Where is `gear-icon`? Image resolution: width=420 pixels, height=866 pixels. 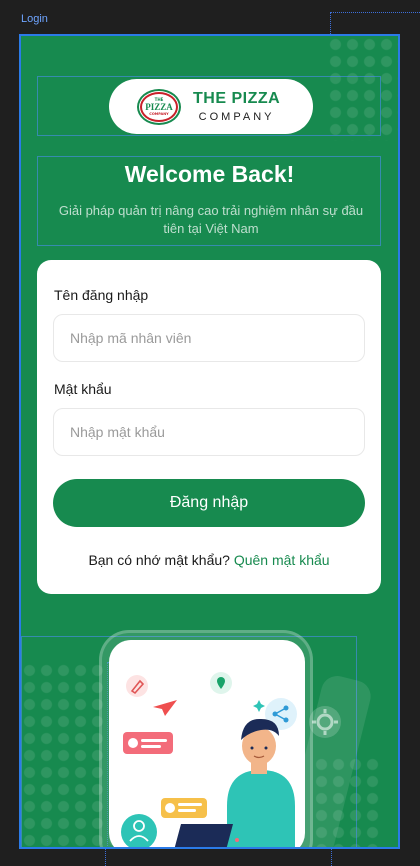 gear-icon is located at coordinates (325, 722).